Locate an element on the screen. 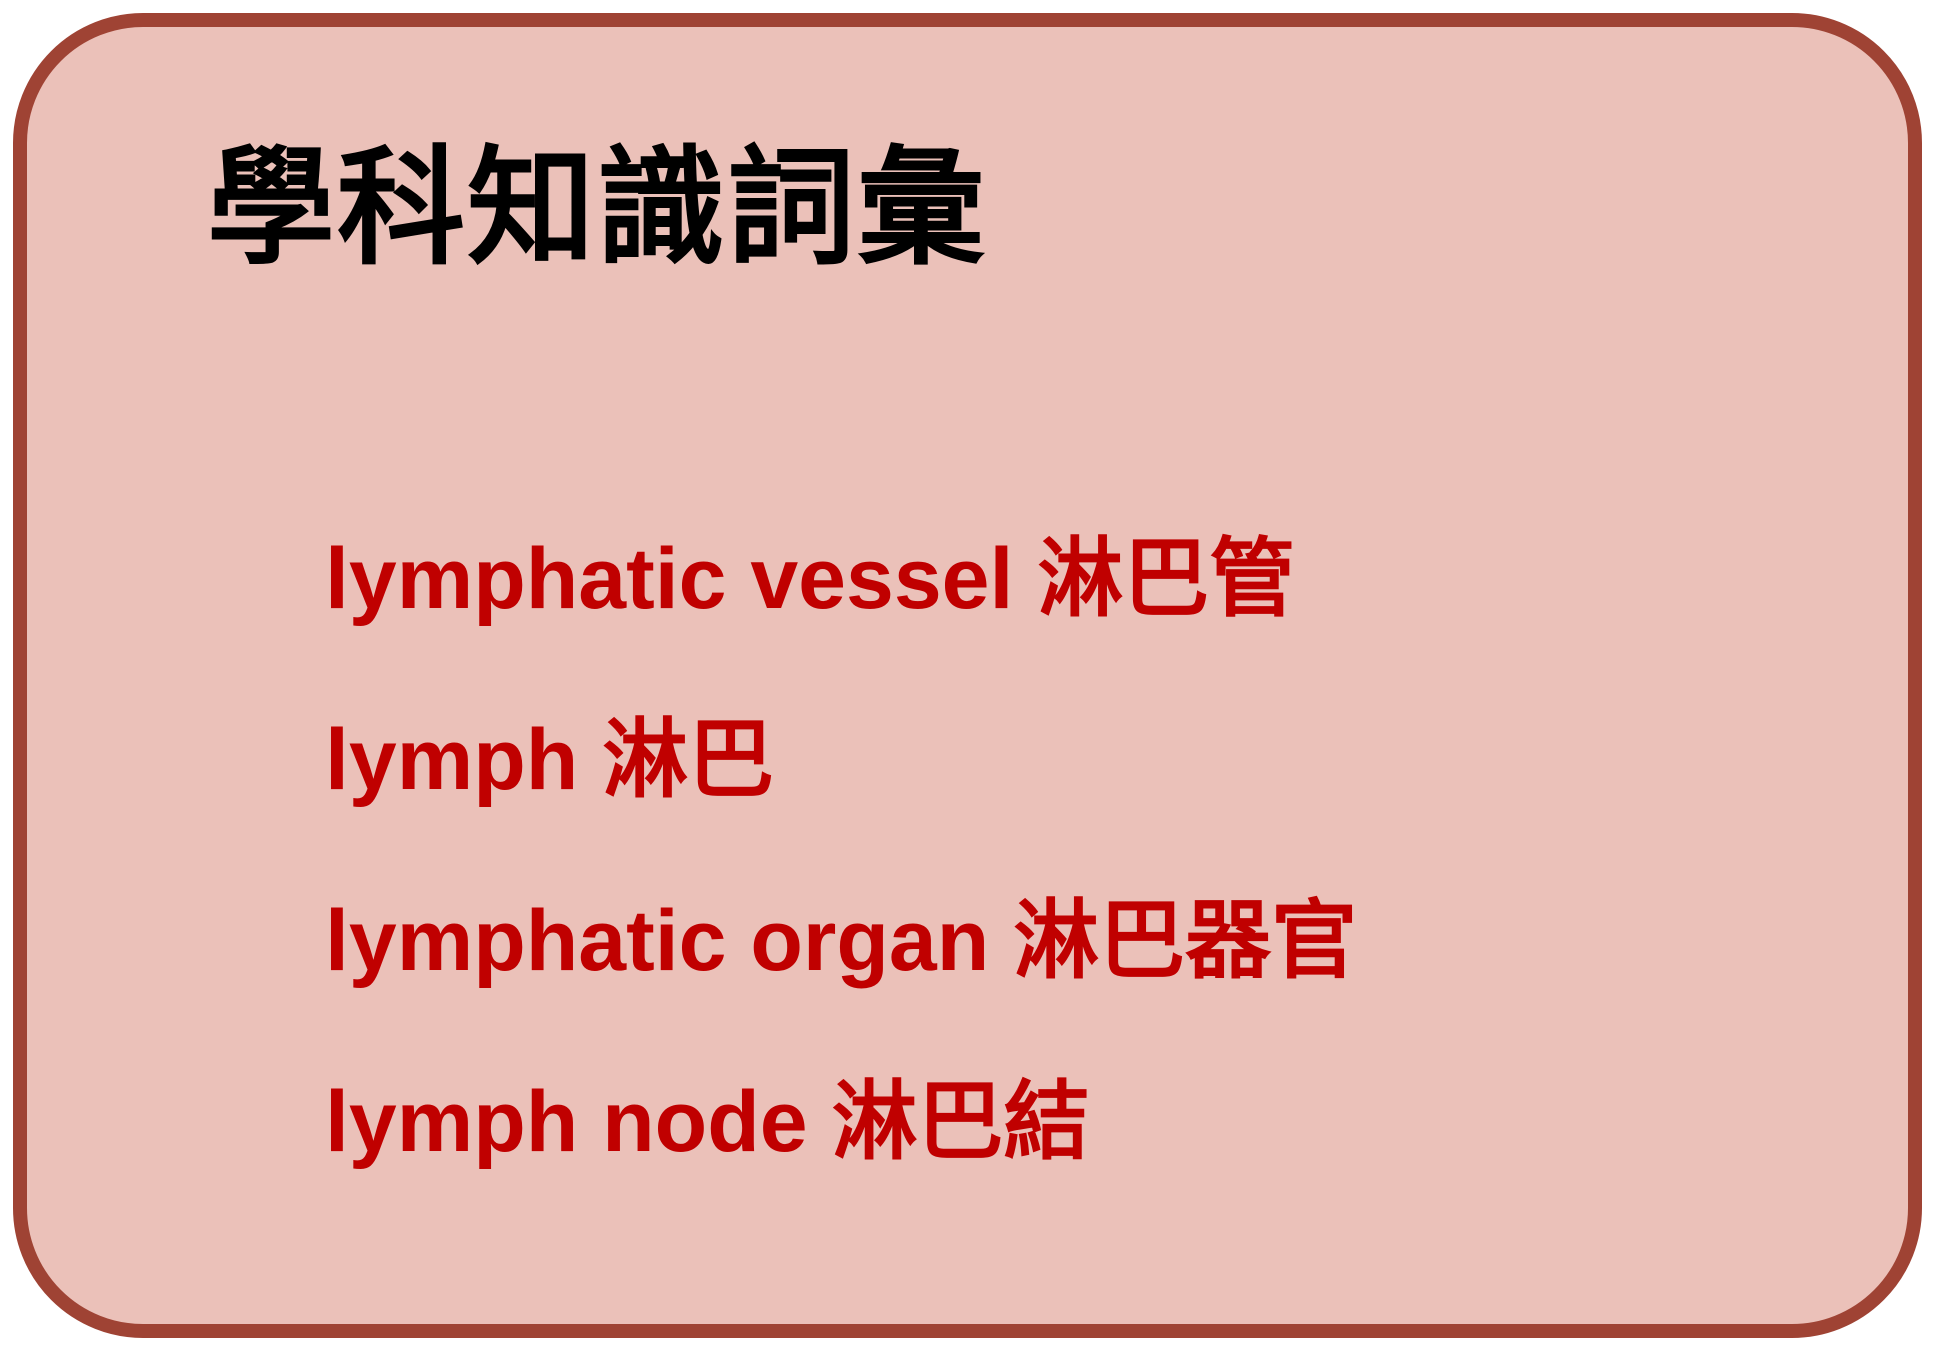  term-item: lymphatic organ 淋巴器官 is located at coordinates (841, 941).